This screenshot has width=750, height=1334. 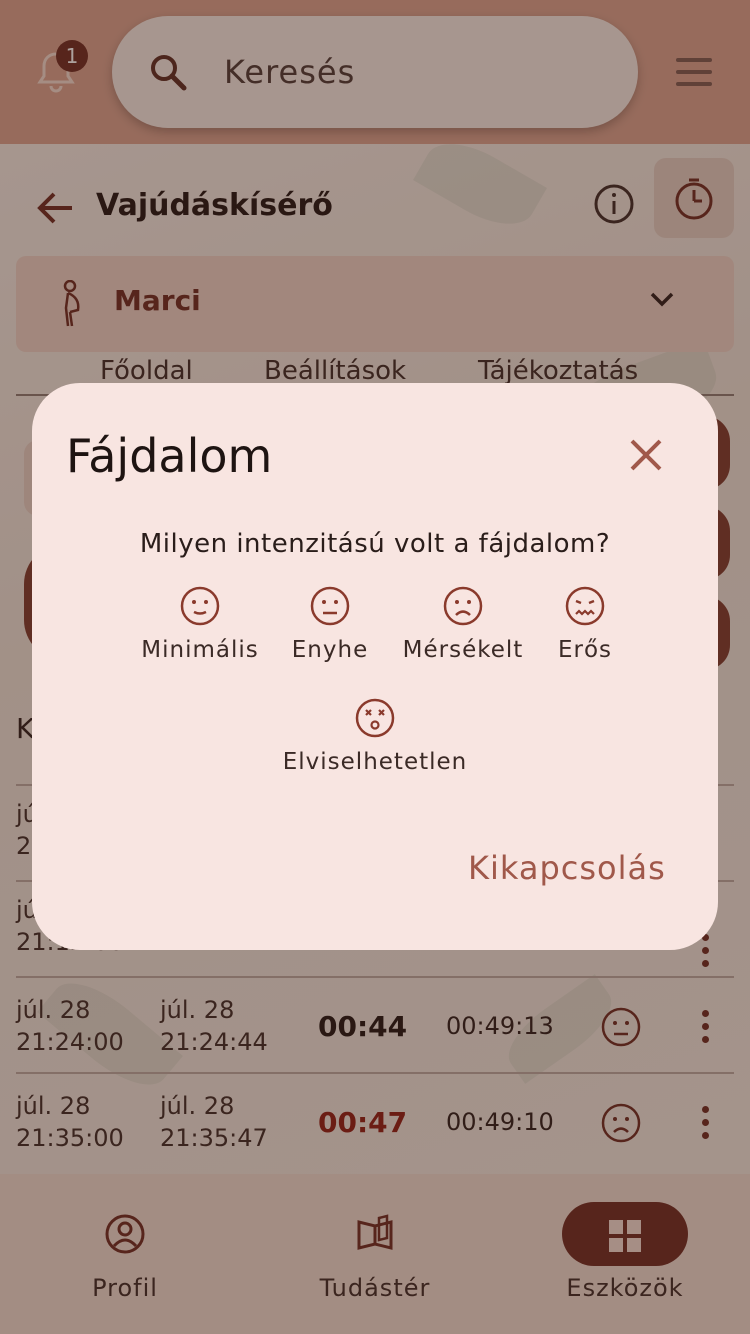 What do you see at coordinates (200, 650) in the screenshot?
I see `pain-option-label: Minimális` at bounding box center [200, 650].